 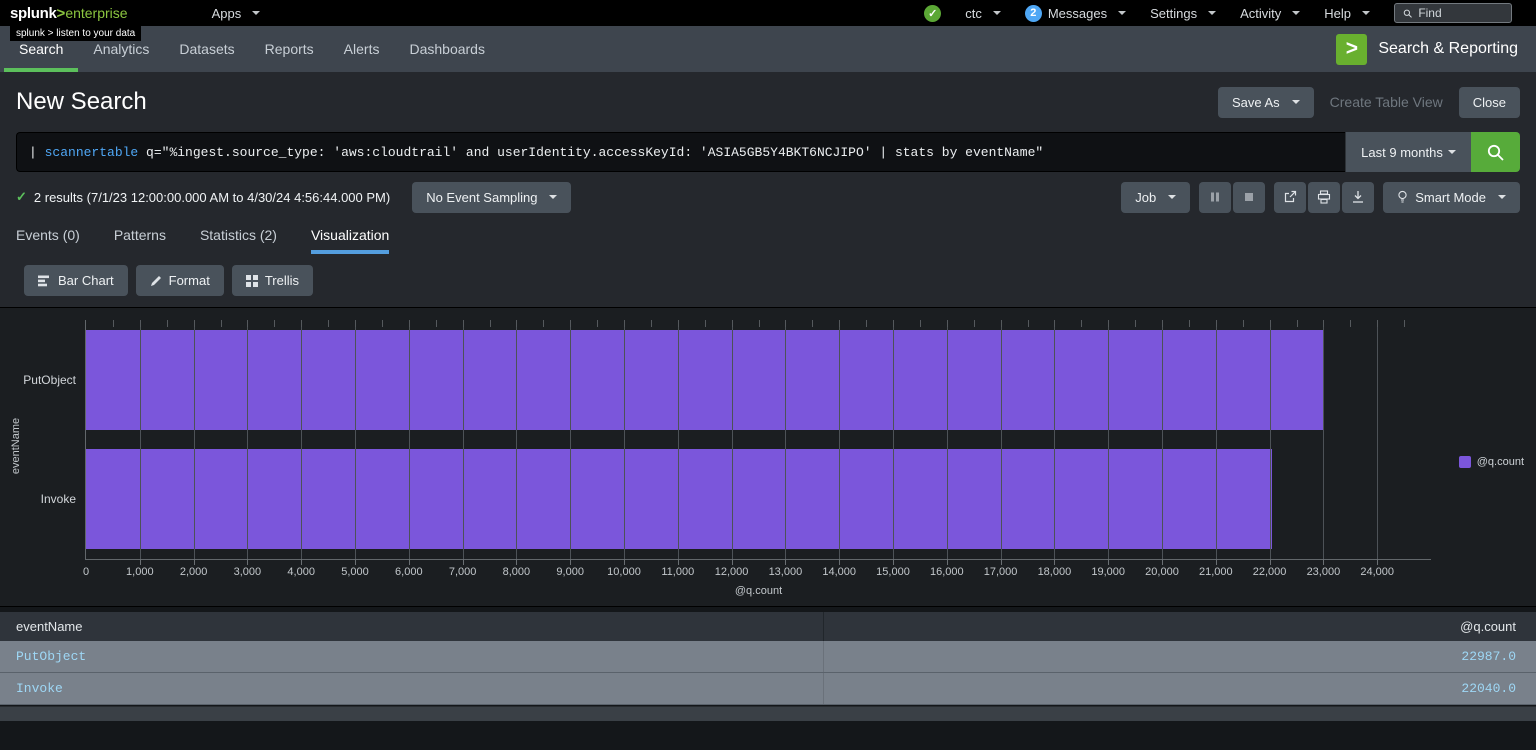 I want to click on app-brand: > Search & Reporting, so click(x=1436, y=49).